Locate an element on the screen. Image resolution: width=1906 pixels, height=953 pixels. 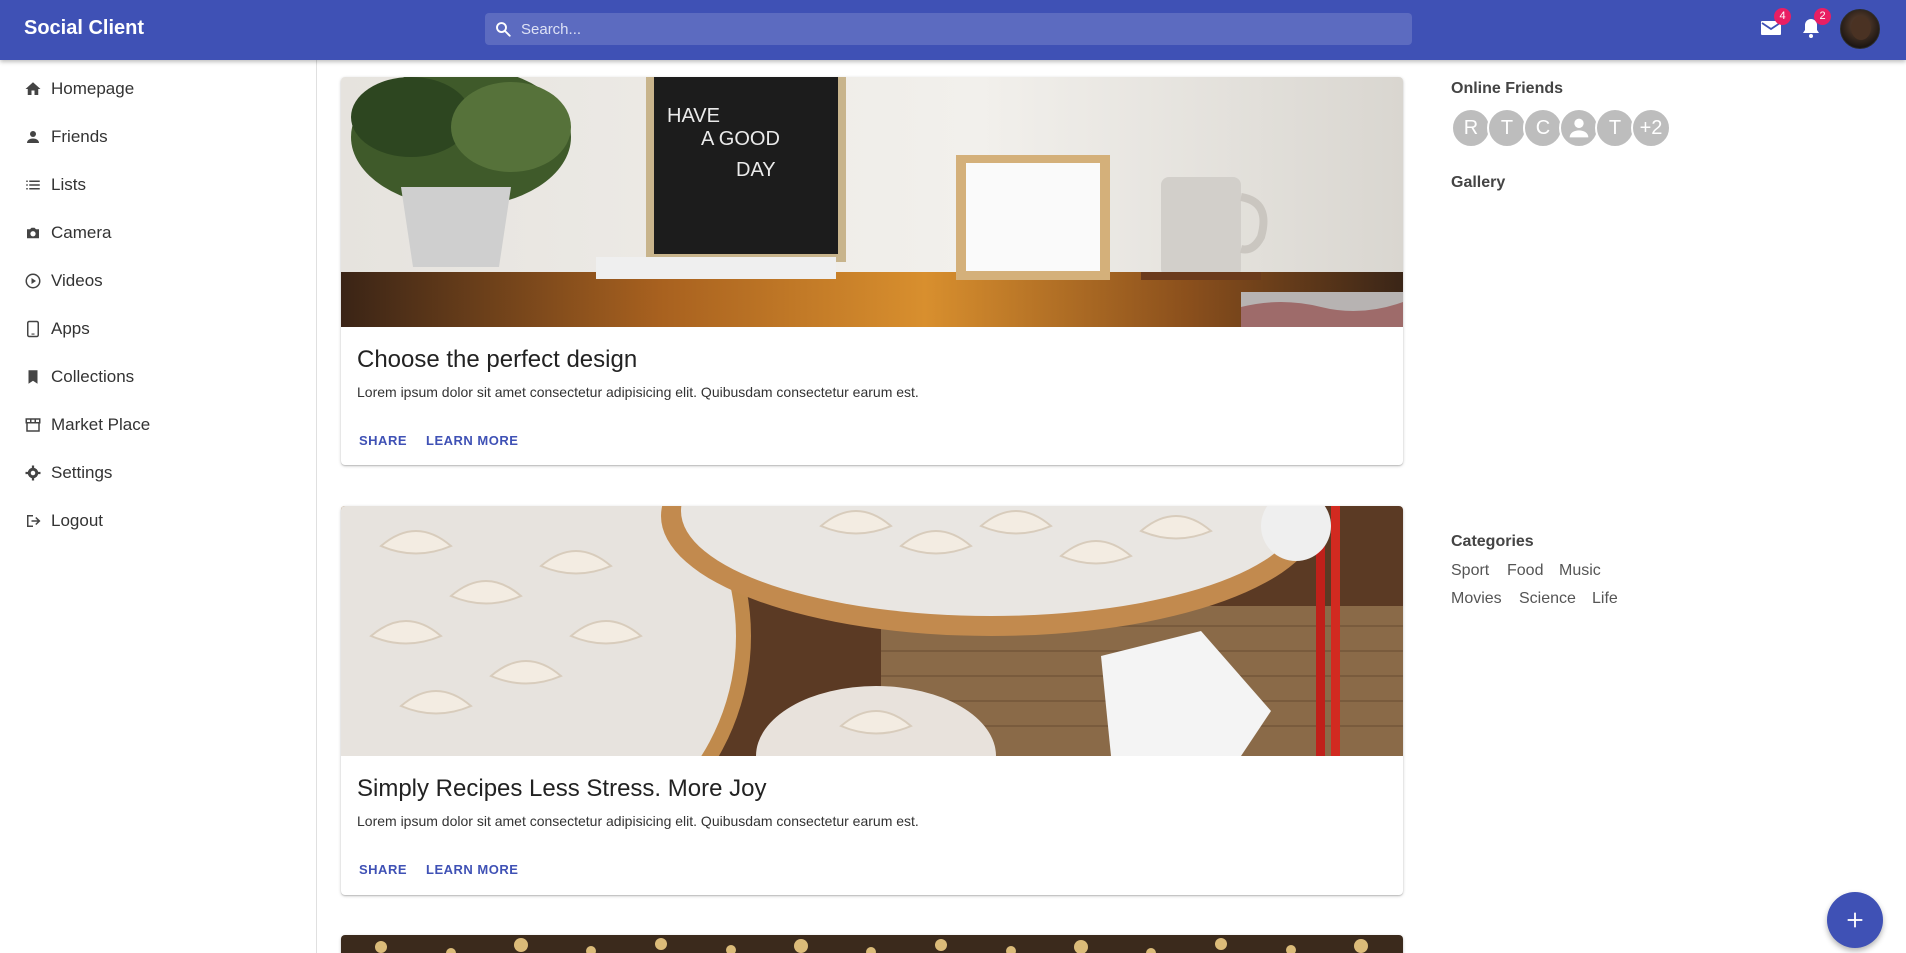
friend-avatar is located at coordinates (1579, 128).